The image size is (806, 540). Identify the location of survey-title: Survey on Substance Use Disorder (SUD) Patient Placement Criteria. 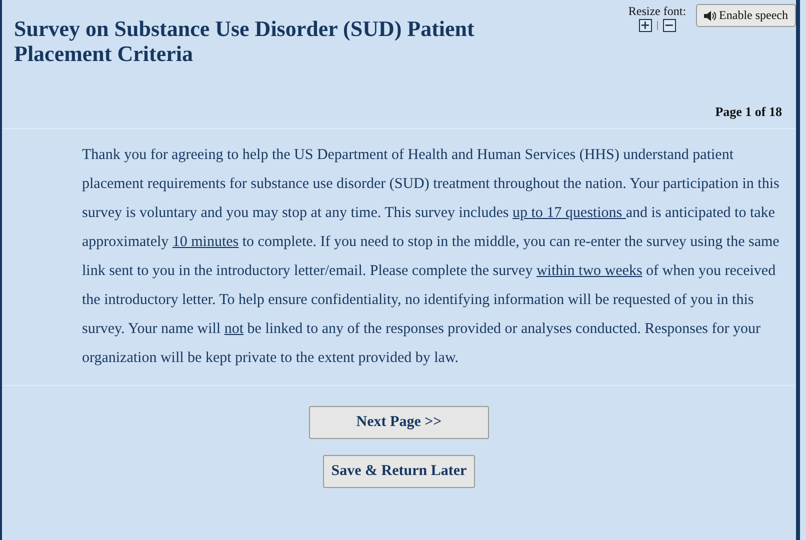
(245, 42).